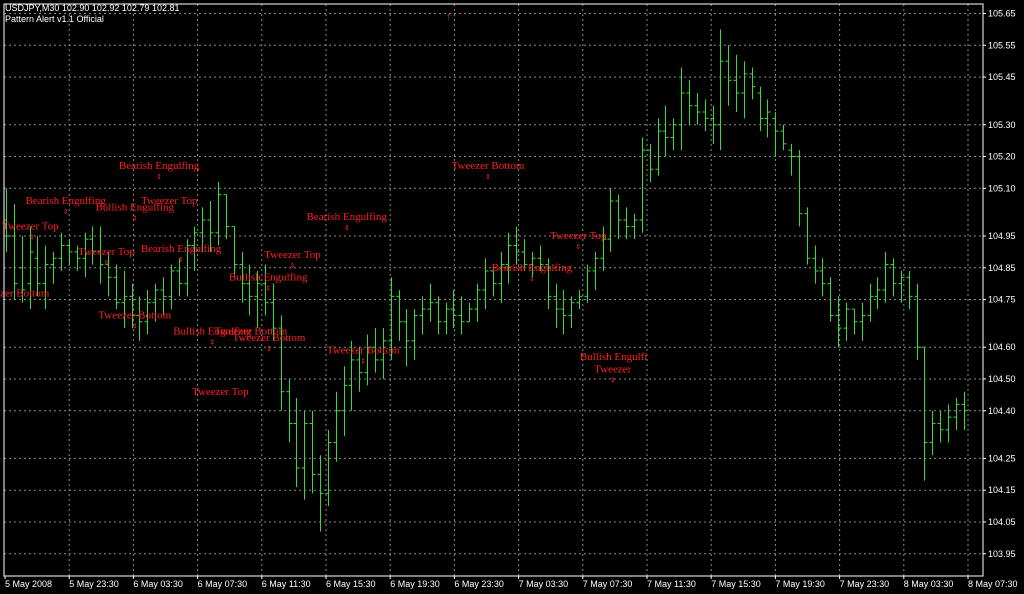 Image resolution: width=1024 pixels, height=594 pixels. Describe the element at coordinates (1002, 554) in the screenshot. I see `y-tick-label: 103.95` at that location.